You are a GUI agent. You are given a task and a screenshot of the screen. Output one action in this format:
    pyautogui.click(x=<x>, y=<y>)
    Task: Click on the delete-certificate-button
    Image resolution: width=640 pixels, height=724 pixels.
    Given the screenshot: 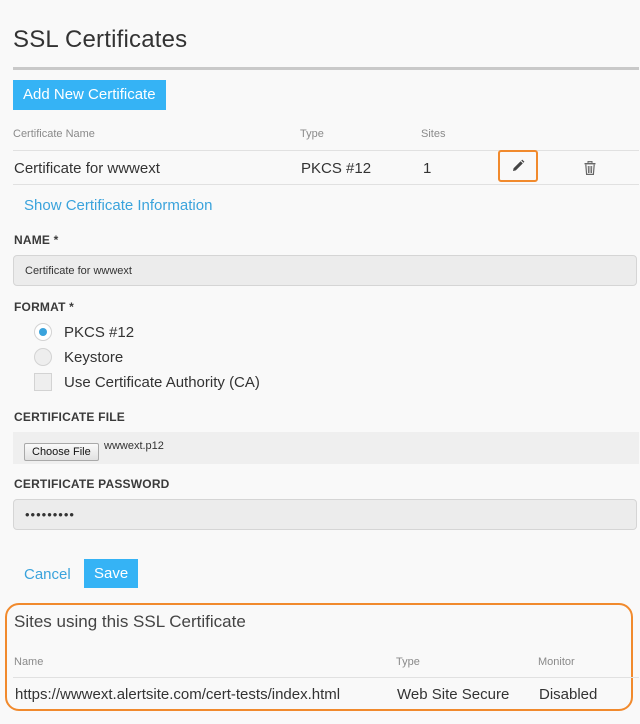 What is the action you would take?
    pyautogui.click(x=590, y=168)
    